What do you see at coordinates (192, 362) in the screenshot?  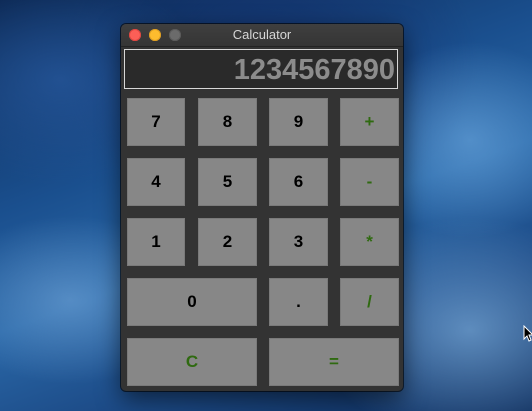 I see `clear-button: C` at bounding box center [192, 362].